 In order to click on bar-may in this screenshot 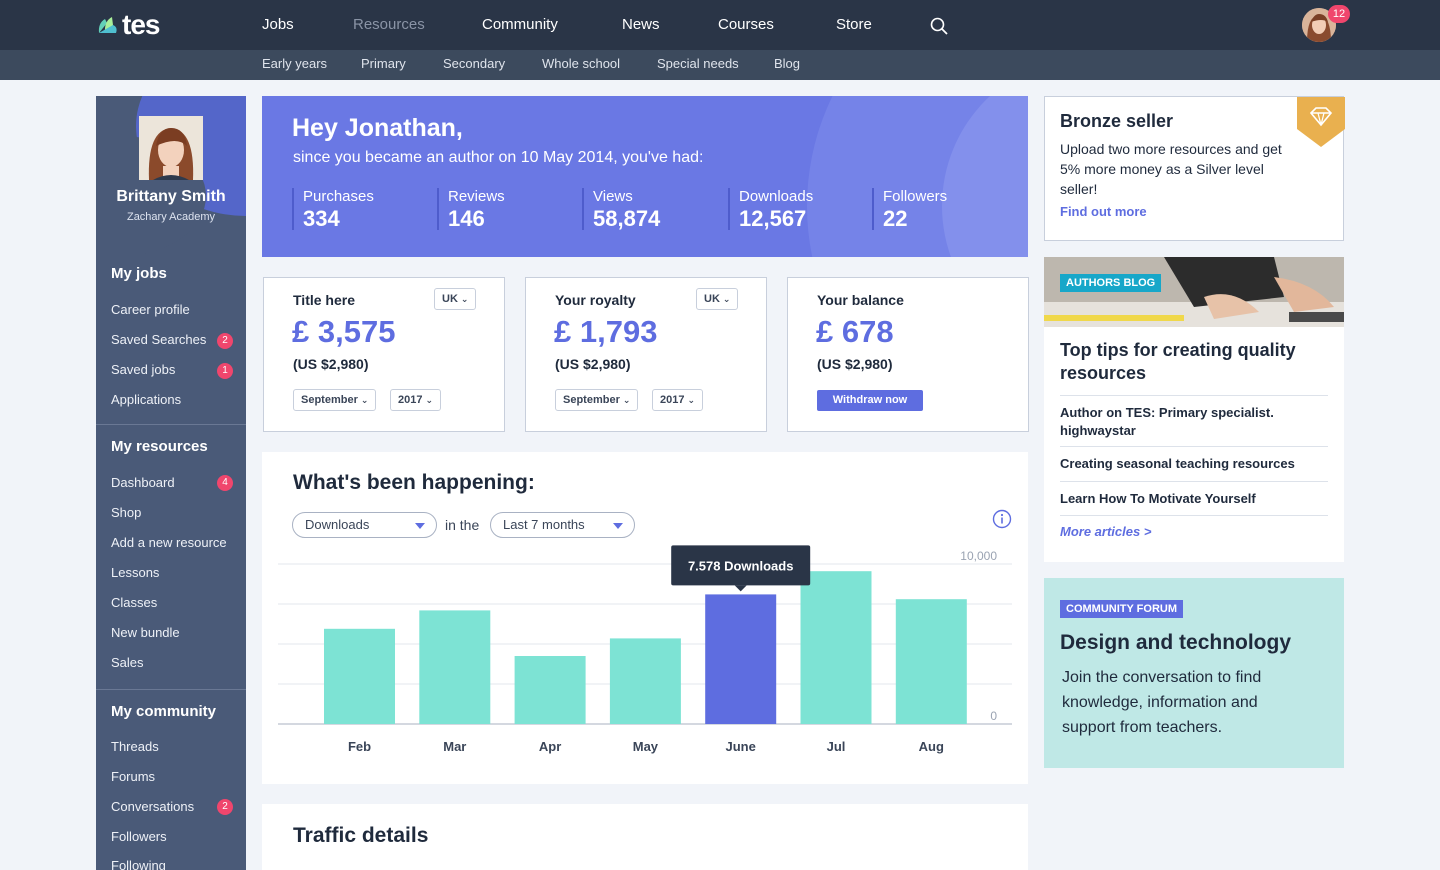, I will do `click(645, 681)`.